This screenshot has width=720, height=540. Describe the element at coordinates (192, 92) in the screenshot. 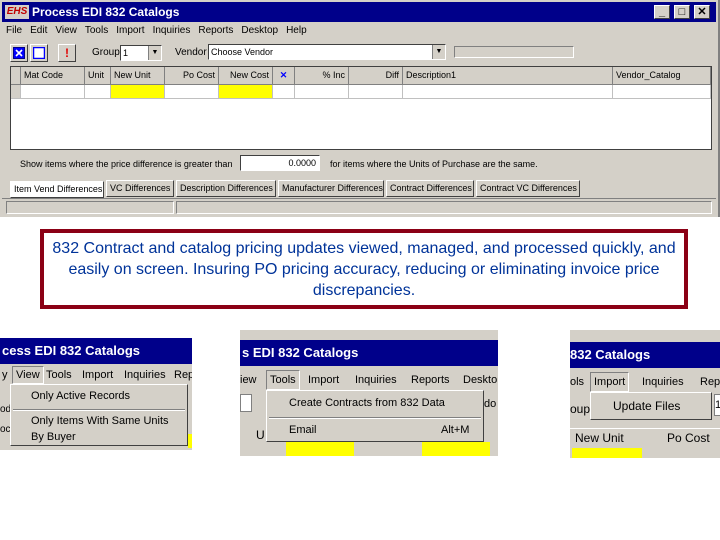

I see `cell-po-cost` at that location.